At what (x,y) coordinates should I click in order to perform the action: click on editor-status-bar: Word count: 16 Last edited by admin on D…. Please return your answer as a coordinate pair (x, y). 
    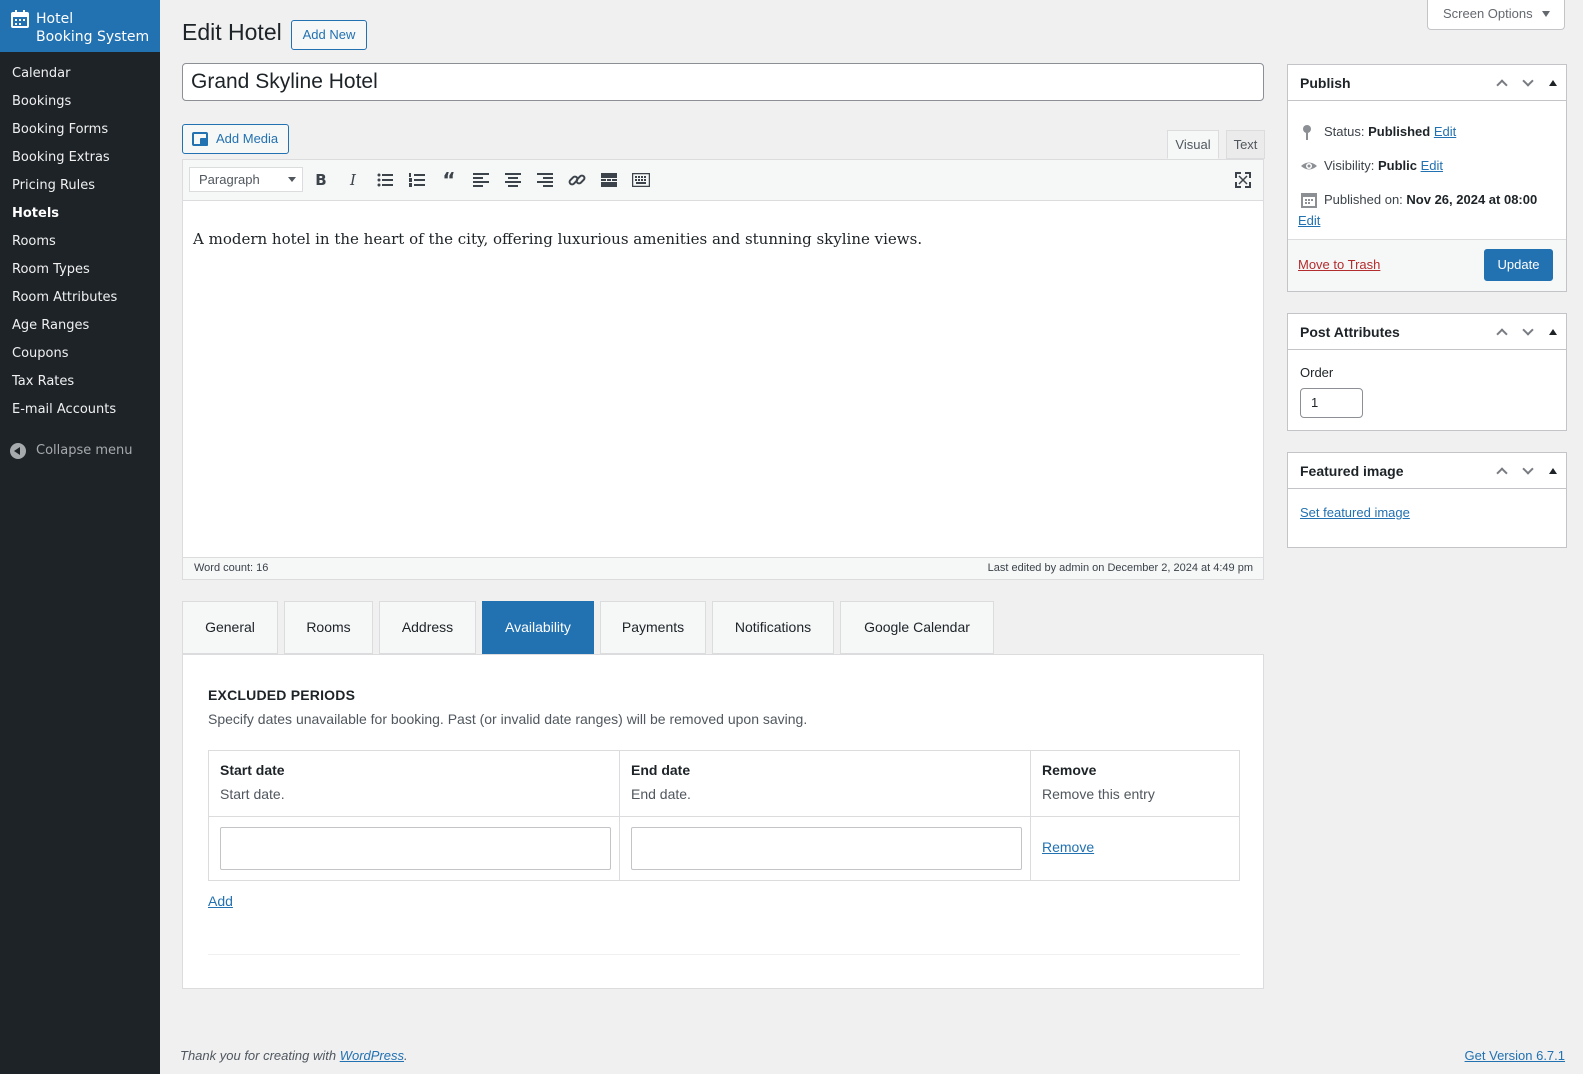
    Looking at the image, I should click on (723, 568).